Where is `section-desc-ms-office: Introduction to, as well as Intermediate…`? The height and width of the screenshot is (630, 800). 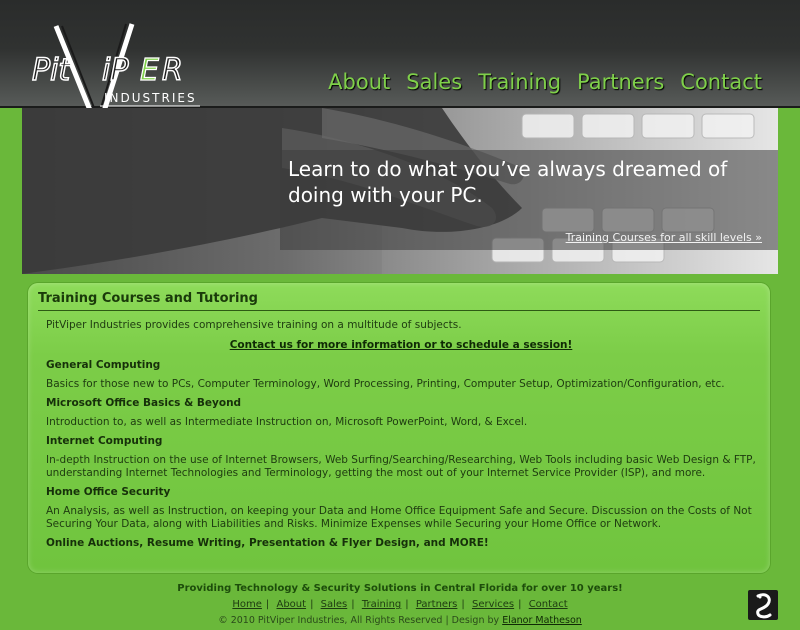 section-desc-ms-office: Introduction to, as well as Intermediate… is located at coordinates (287, 422).